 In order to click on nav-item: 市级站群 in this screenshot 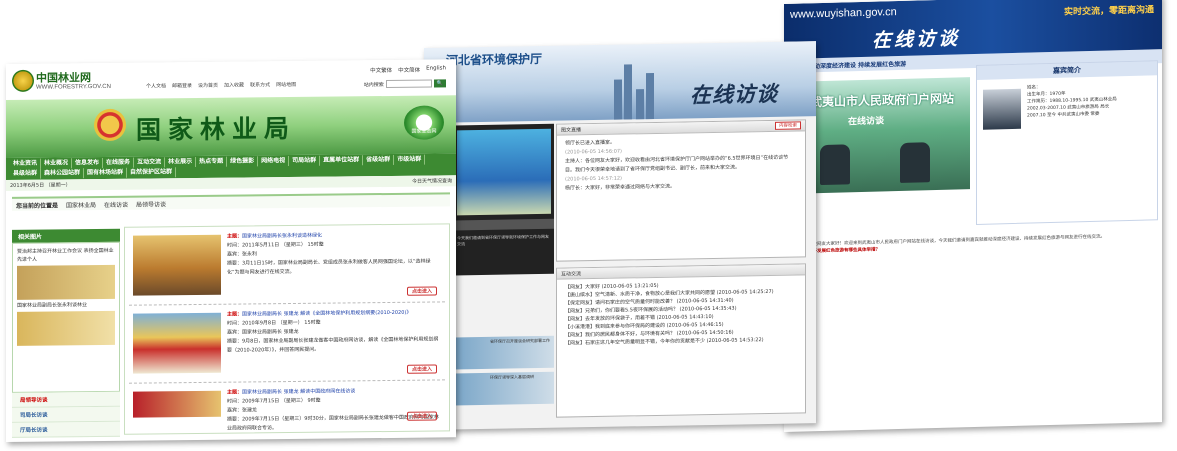, I will do `click(410, 159)`.